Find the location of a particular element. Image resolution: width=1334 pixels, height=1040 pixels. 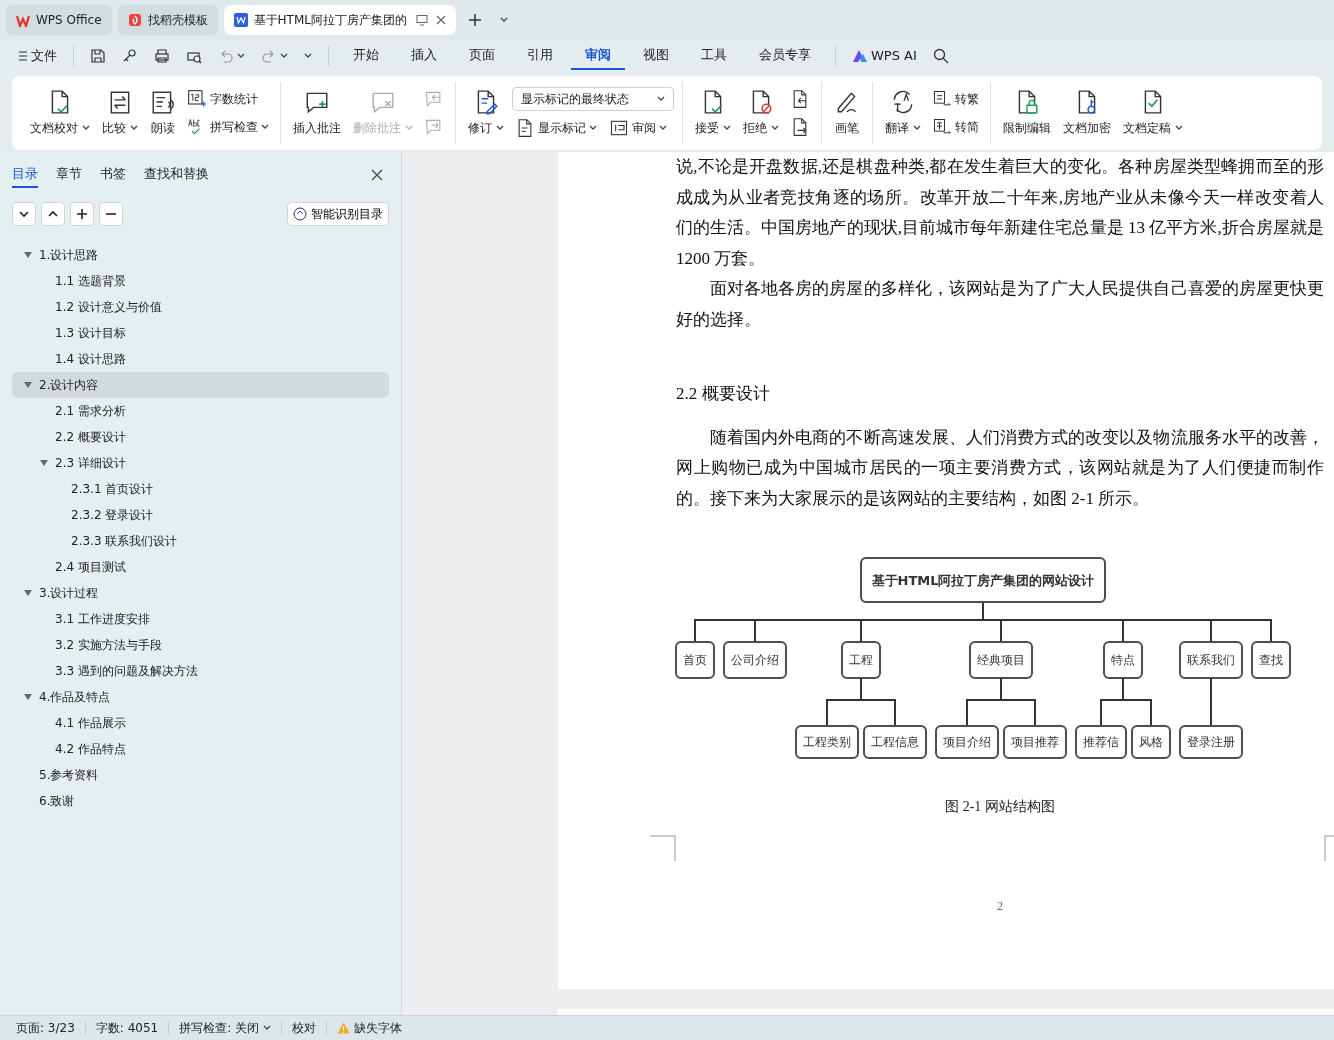

toc-item: 2.3 详细设计 is located at coordinates (200, 463).